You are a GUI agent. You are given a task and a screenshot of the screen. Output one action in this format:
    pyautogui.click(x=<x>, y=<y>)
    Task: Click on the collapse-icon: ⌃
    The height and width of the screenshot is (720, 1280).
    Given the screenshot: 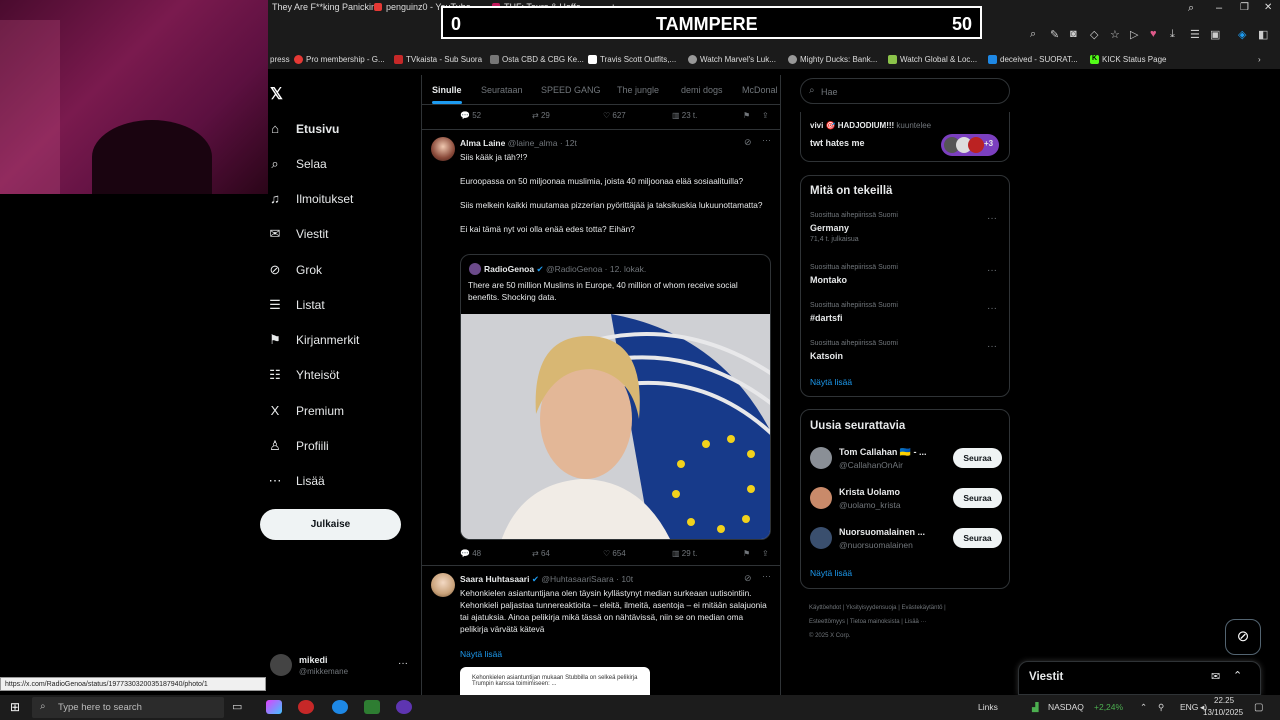 What is the action you would take?
    pyautogui.click(x=1237, y=675)
    